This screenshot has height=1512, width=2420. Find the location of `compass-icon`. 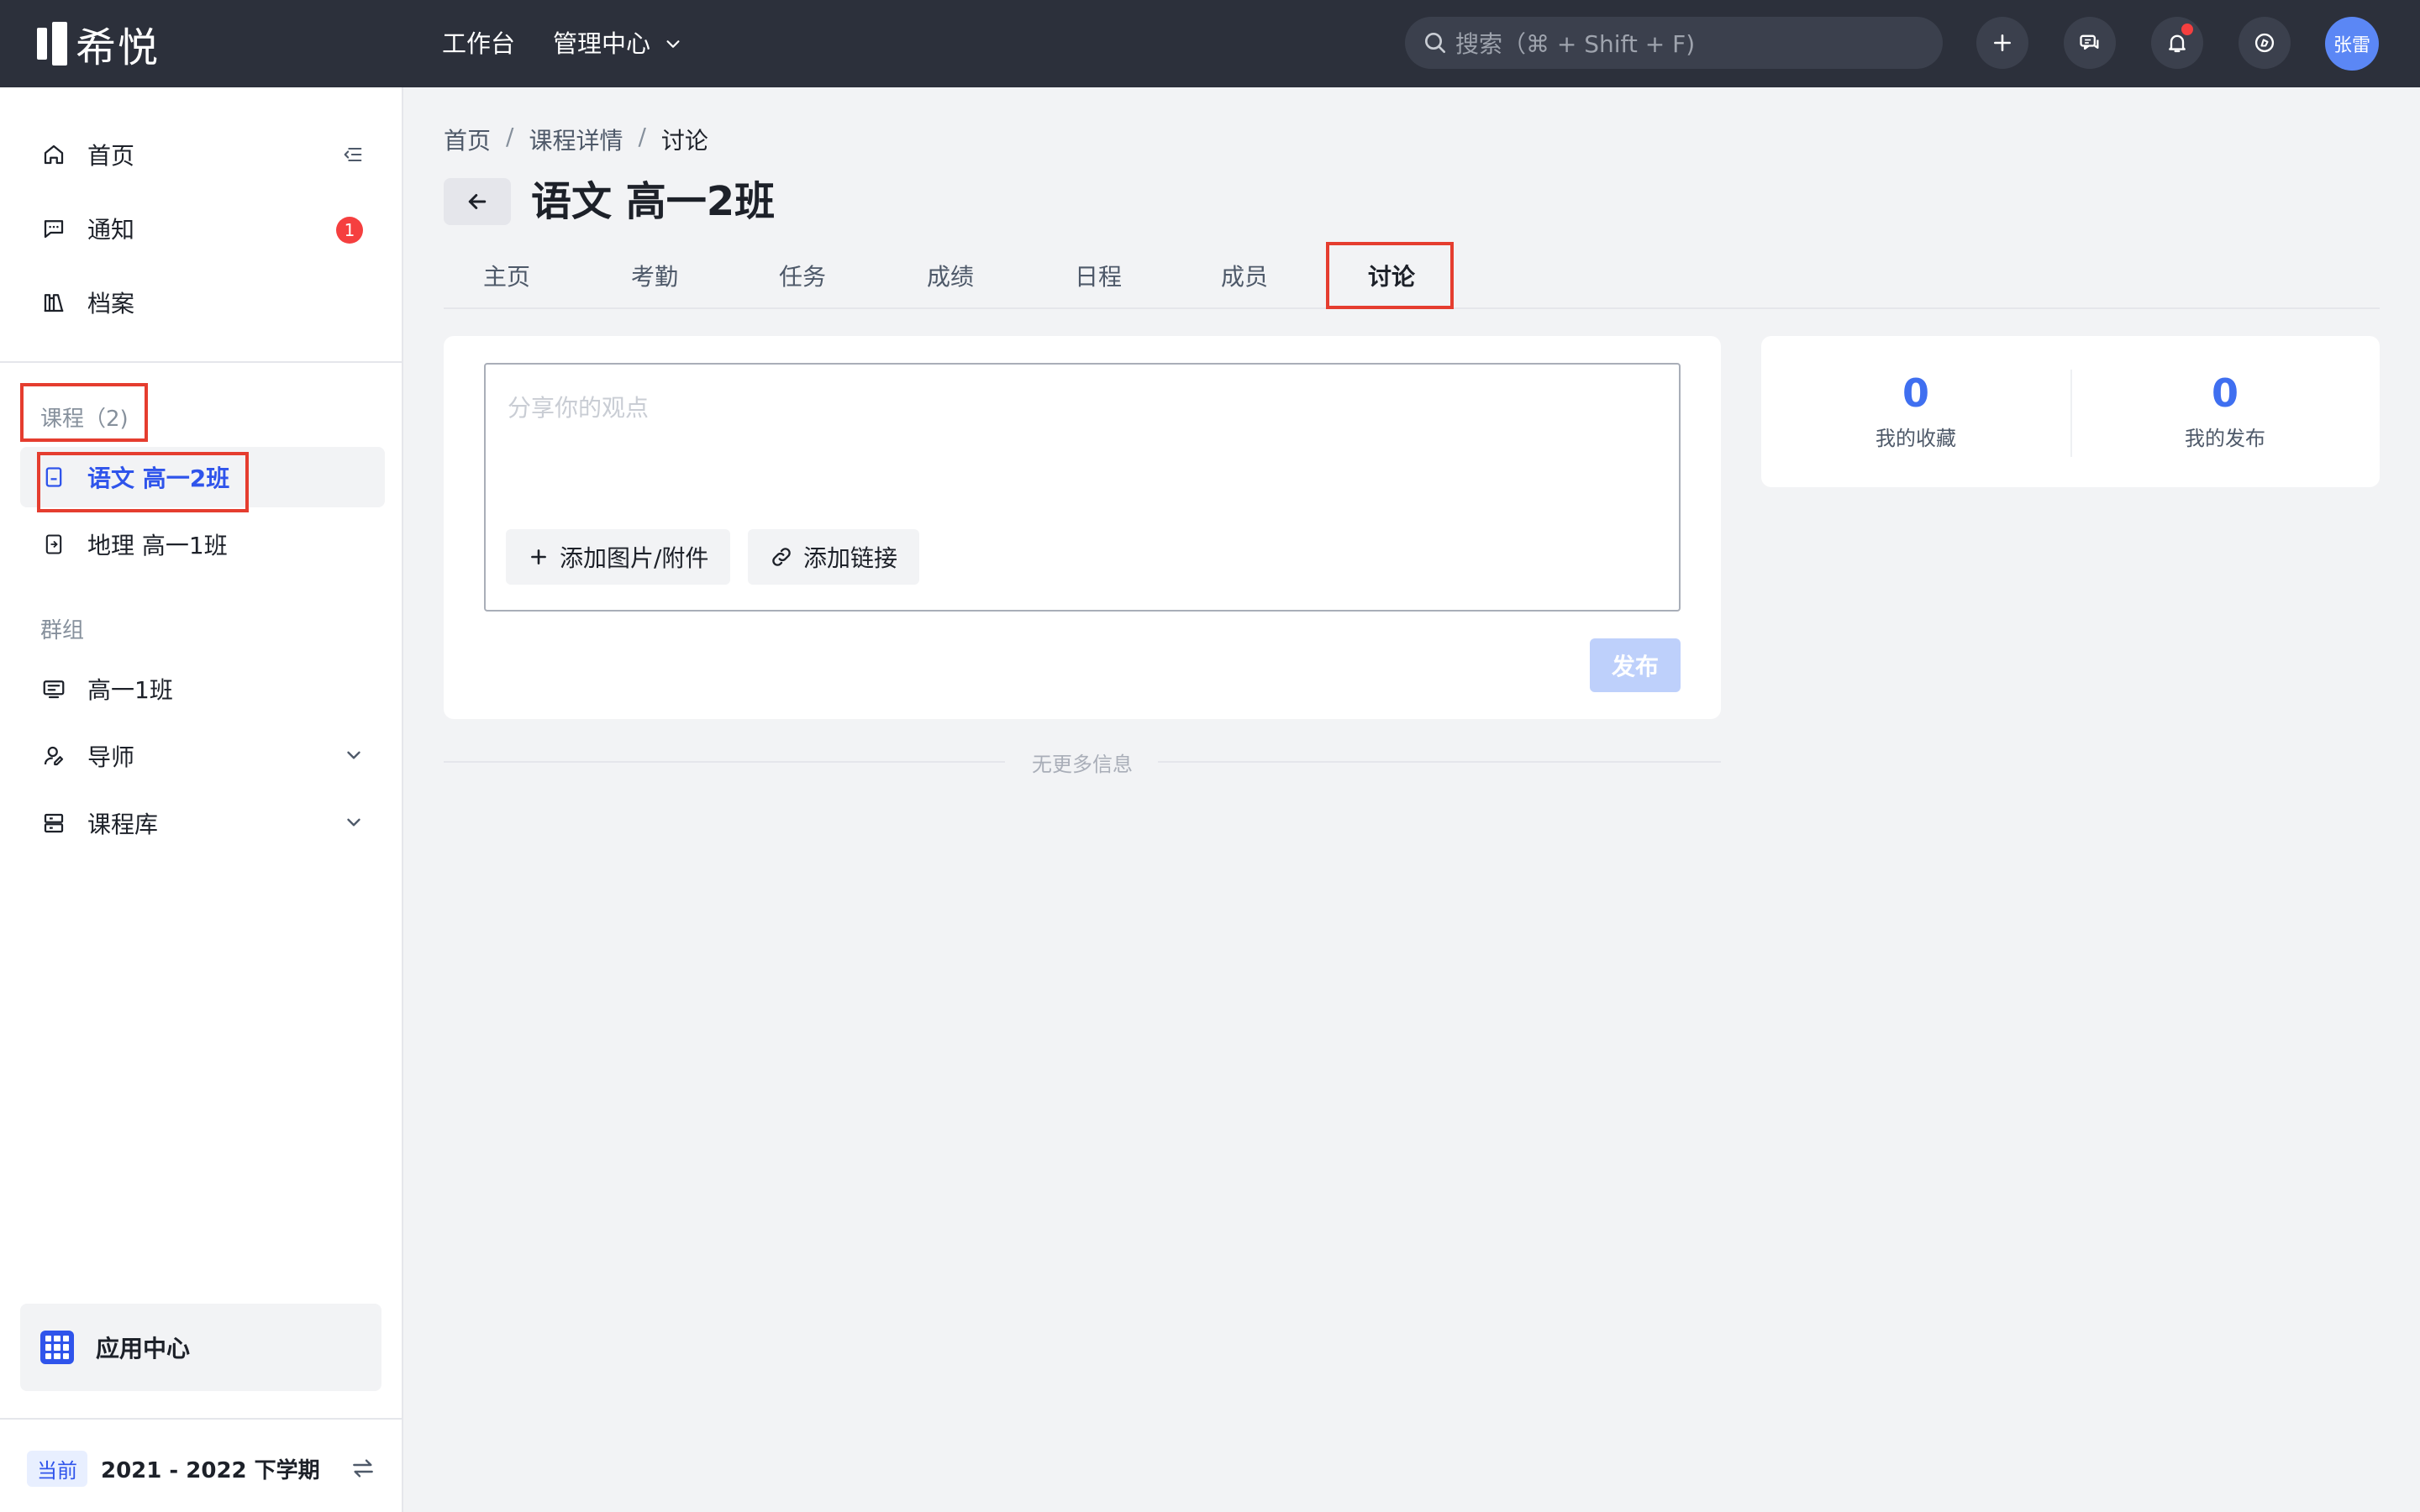

compass-icon is located at coordinates (2265, 43).